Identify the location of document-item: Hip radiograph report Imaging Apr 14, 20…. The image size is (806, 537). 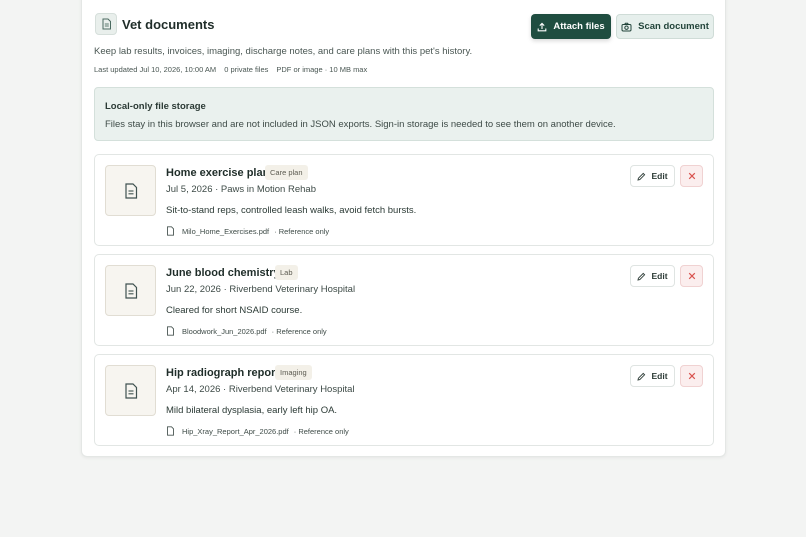
(404, 400).